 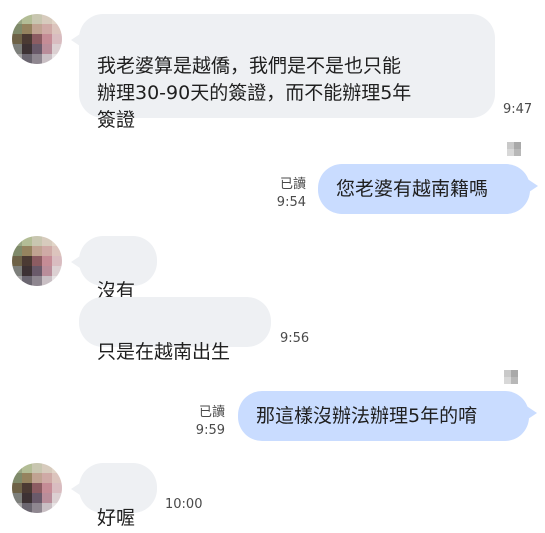 I want to click on message-text: 您老婆有越南籍嗎, so click(x=412, y=189).